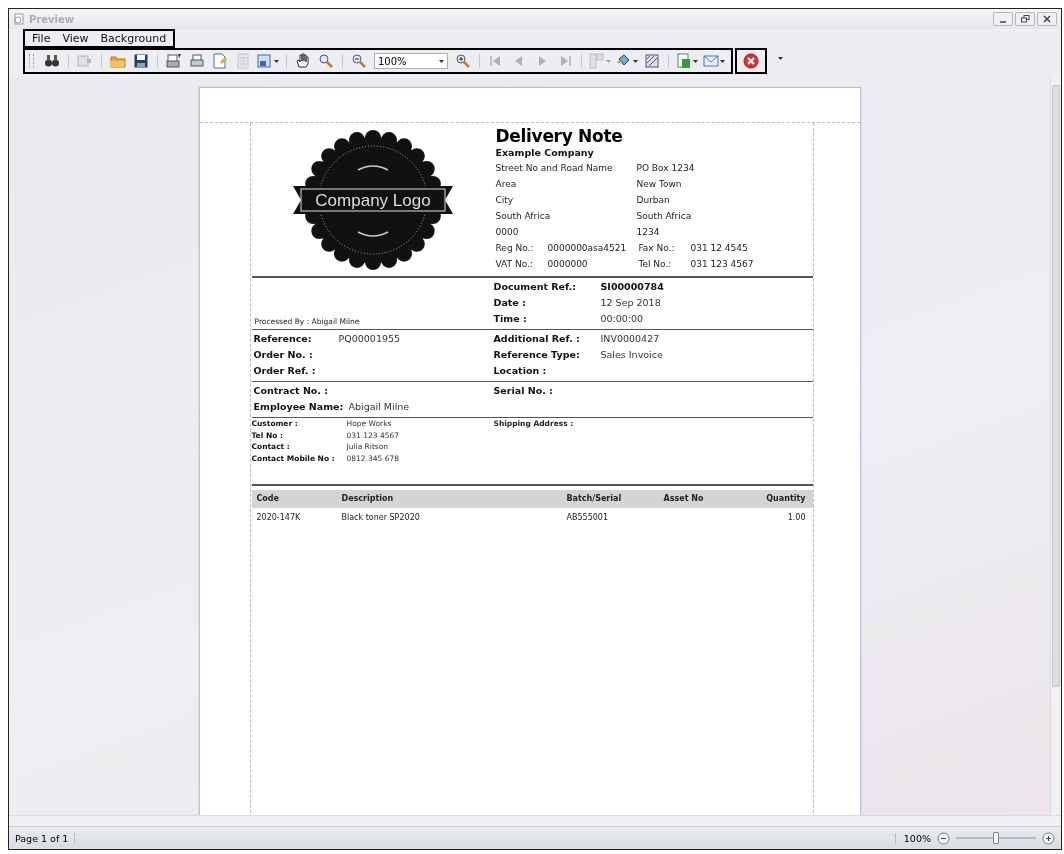 This screenshot has height=854, width=1064. I want to click on column-header: Quantity, so click(786, 499).